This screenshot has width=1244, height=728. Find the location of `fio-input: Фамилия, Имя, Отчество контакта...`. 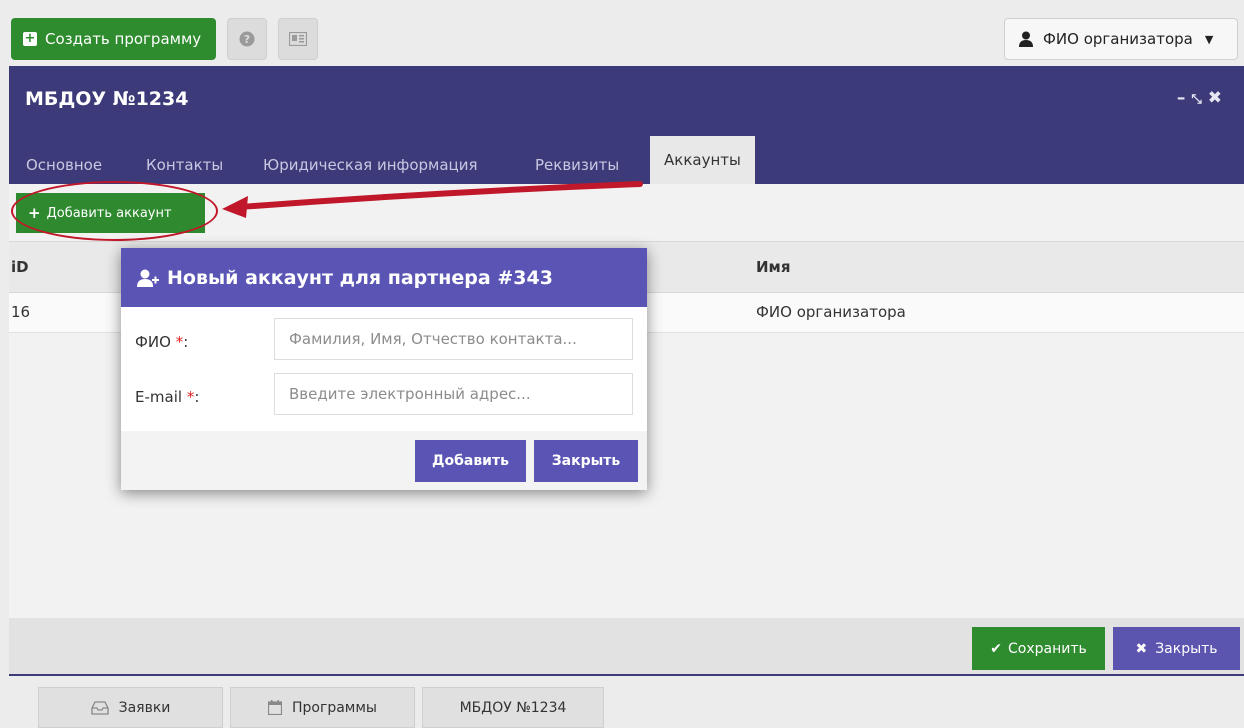

fio-input: Фамилия, Имя, Отчество контакта... is located at coordinates (453, 339).